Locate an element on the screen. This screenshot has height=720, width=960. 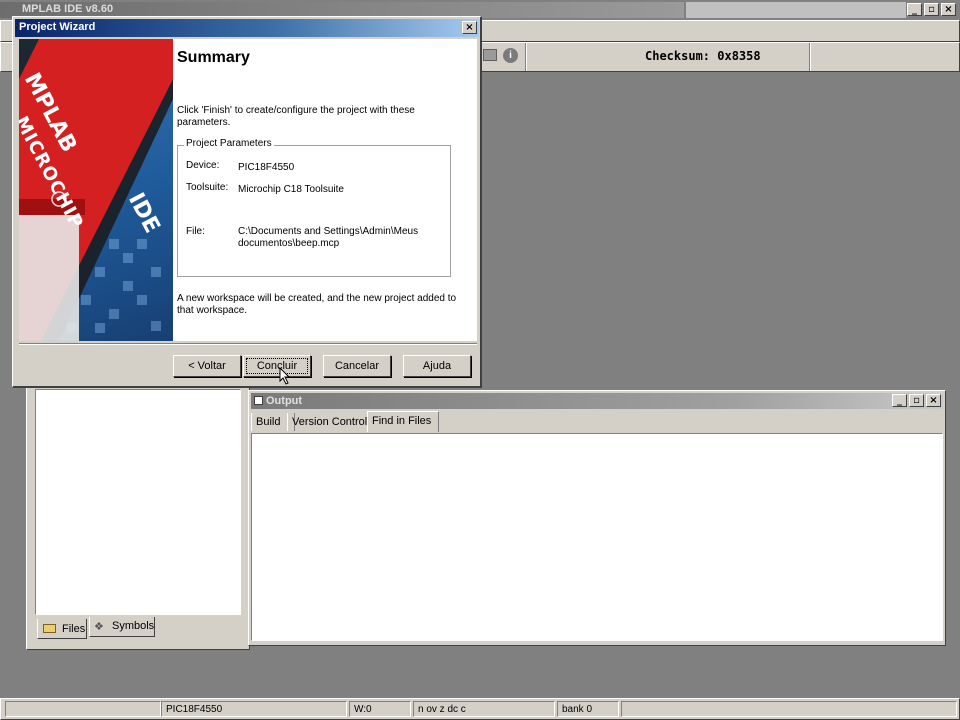
file-value-line-1: C:\Documents and Settings\Admin\Meus is located at coordinates (328, 231).